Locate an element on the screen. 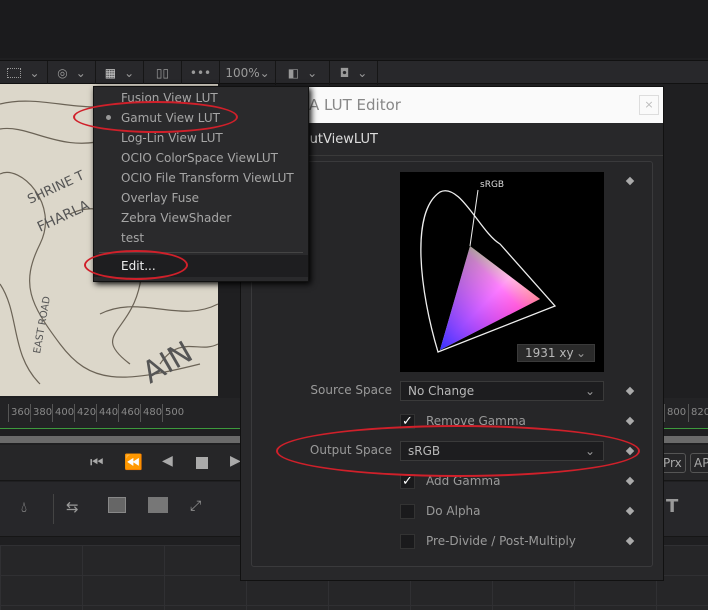  color-channel-button: ◎ ⌄ is located at coordinates (72, 73).